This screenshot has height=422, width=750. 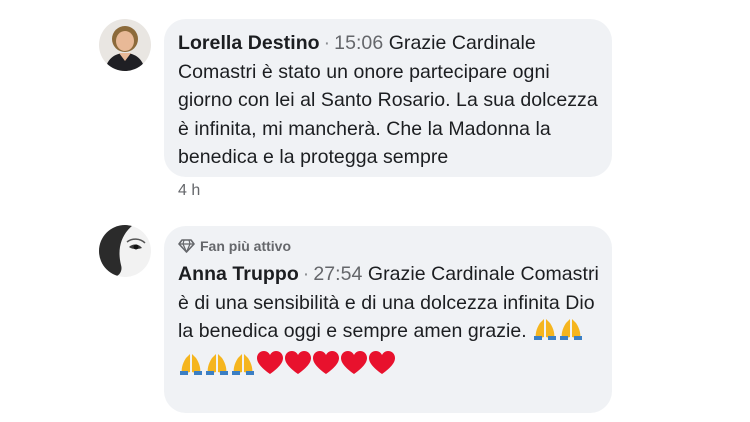 I want to click on comment-time: 4 h, so click(x=189, y=191).